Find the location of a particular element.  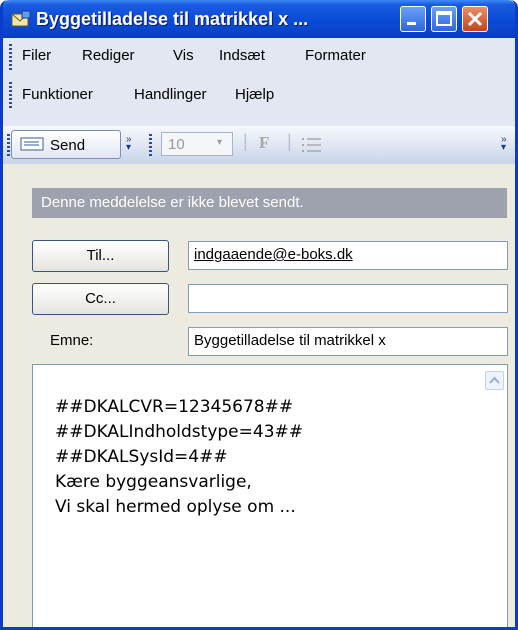

minimize-button is located at coordinates (413, 19).